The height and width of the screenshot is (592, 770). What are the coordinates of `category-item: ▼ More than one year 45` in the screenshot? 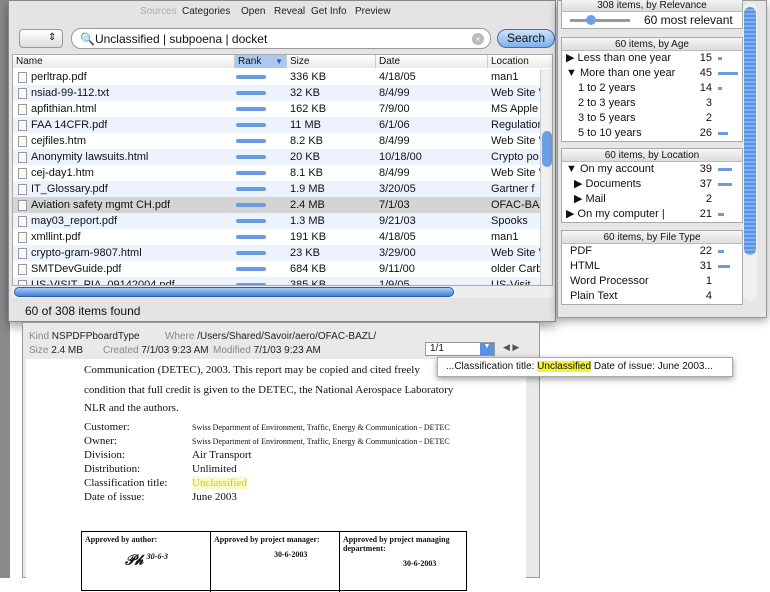 It's located at (652, 73).